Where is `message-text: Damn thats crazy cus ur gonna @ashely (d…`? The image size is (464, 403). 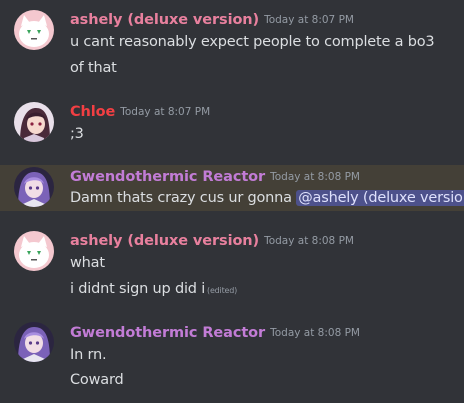 message-text: Damn thats crazy cus ur gonna @ashely (d… is located at coordinates (267, 198).